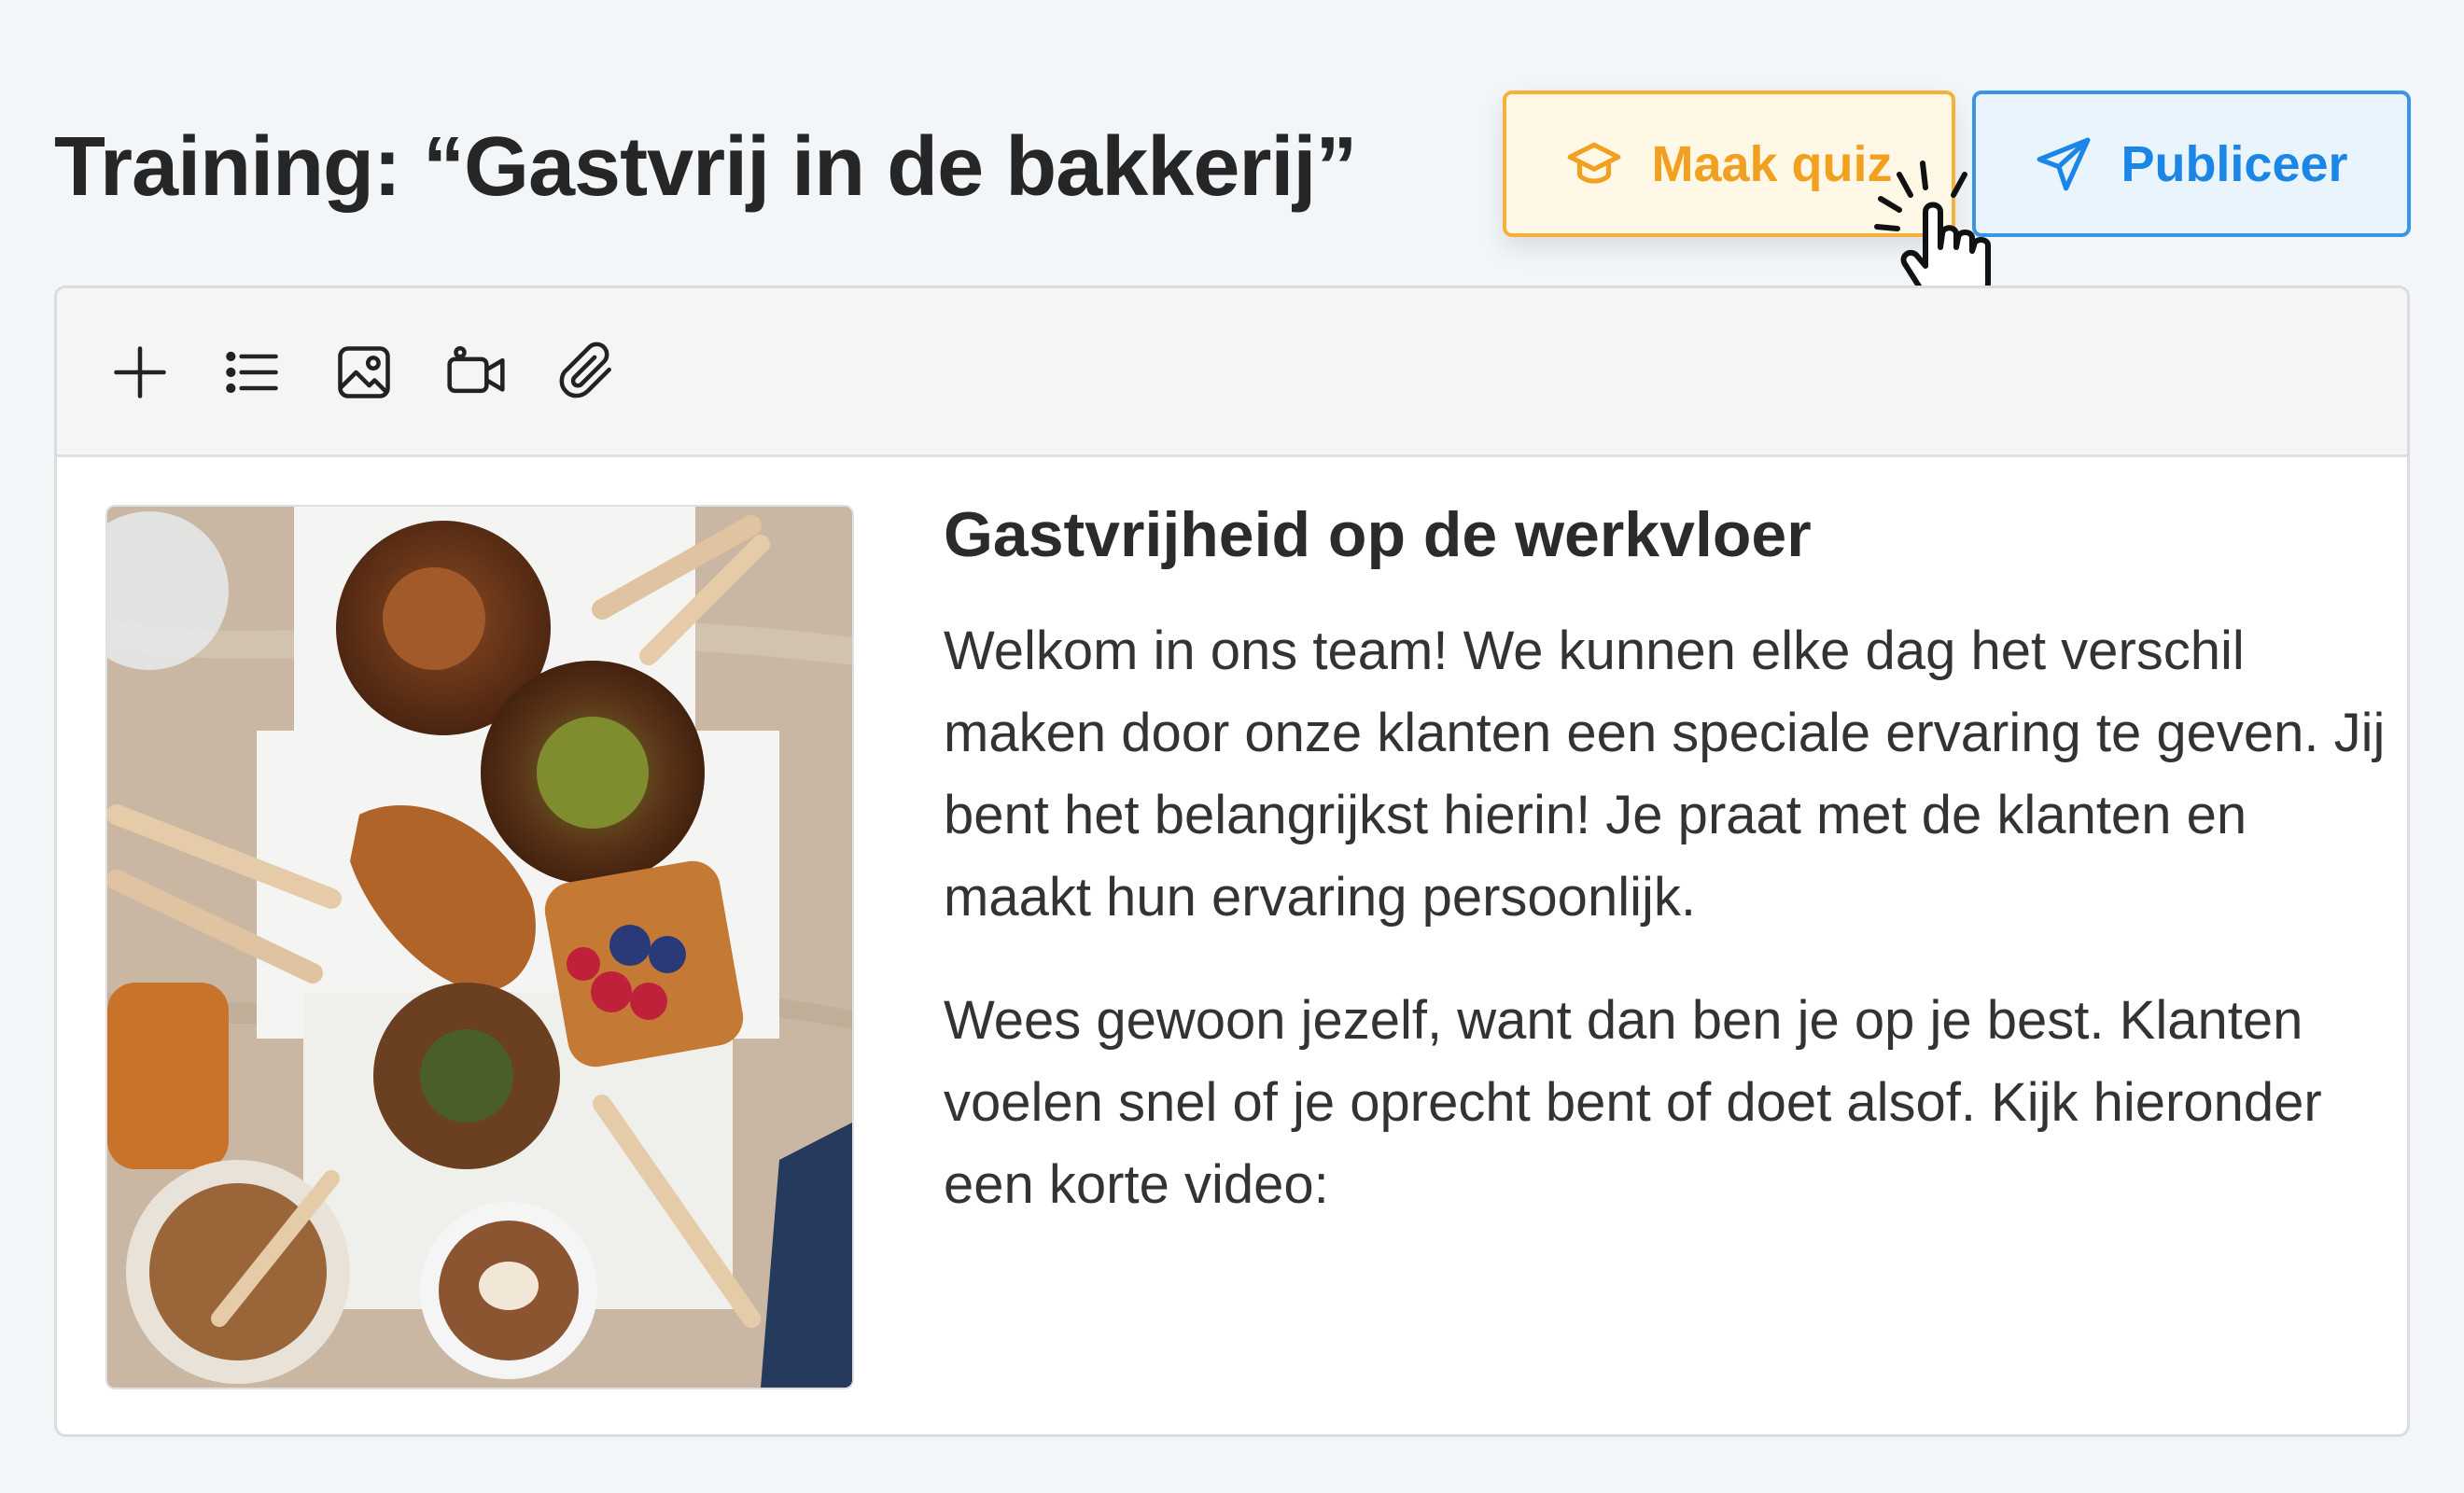  What do you see at coordinates (588, 372) in the screenshot?
I see `attachment-icon` at bounding box center [588, 372].